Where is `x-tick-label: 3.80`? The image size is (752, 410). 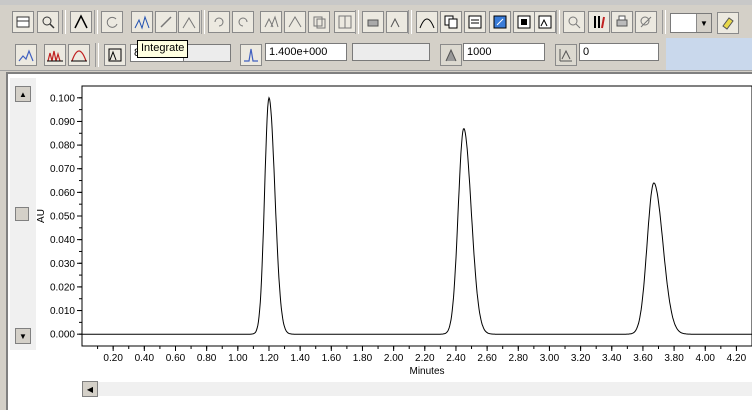
x-tick-label: 3.80 is located at coordinates (674, 358).